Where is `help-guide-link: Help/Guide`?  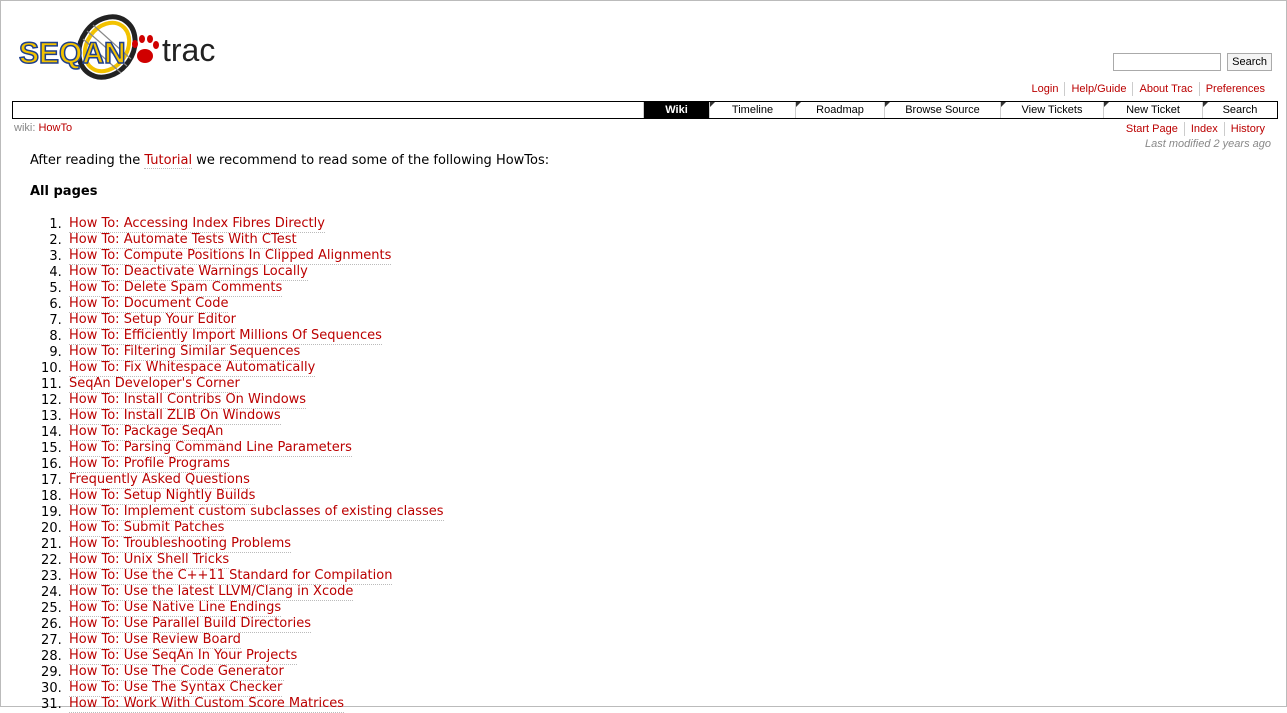
help-guide-link: Help/Guide is located at coordinates (1098, 89).